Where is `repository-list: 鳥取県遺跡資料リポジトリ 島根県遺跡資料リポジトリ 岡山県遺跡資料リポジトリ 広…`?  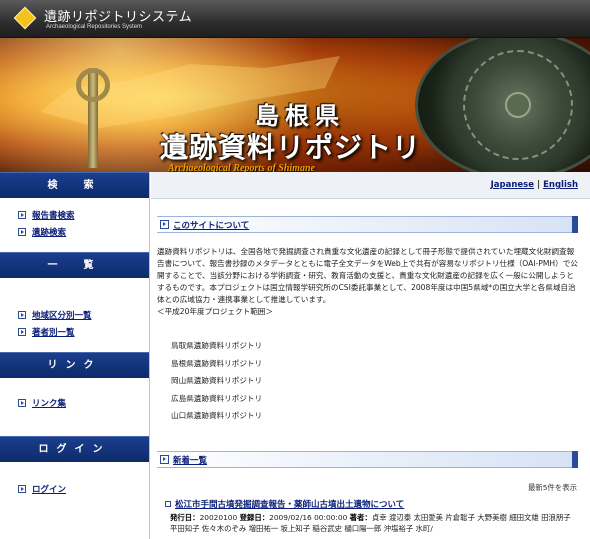
repository-list: 鳥取県遺跡資料リポジトリ 島根県遺跡資料リポジトリ 岡山県遺跡資料リポジトリ 広… is located at coordinates (216, 384).